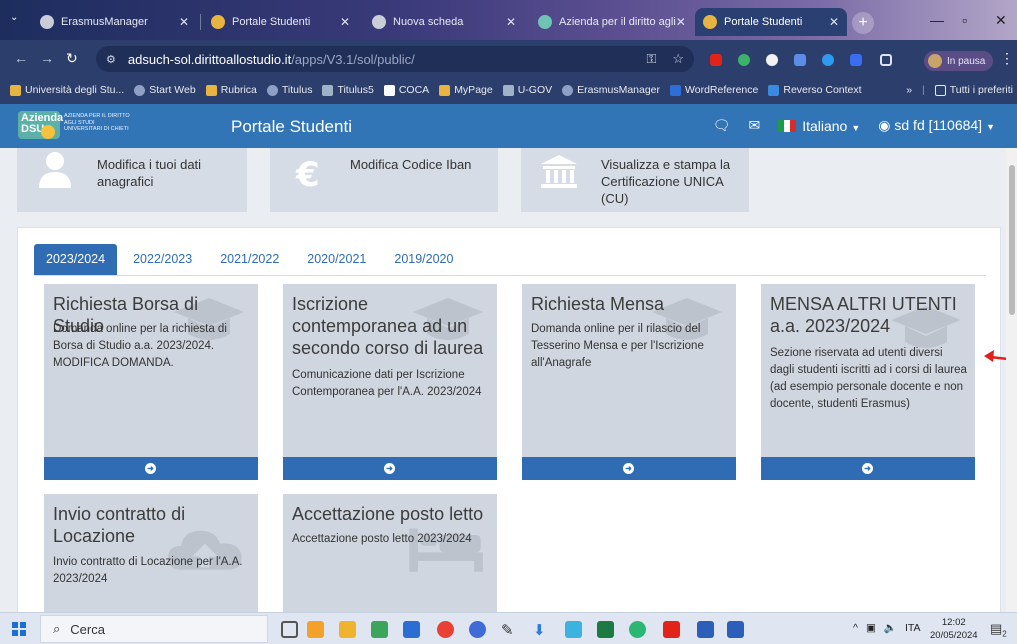 The image size is (1017, 644). Describe the element at coordinates (289, 90) in the screenshot. I see `bookmark-item: Titulus` at that location.